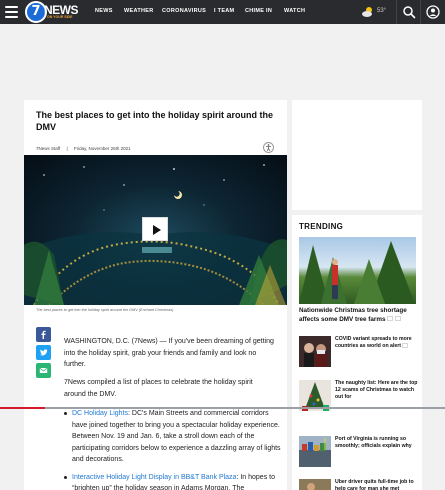  I want to click on nav-item-weather: WEATHER, so click(139, 11).